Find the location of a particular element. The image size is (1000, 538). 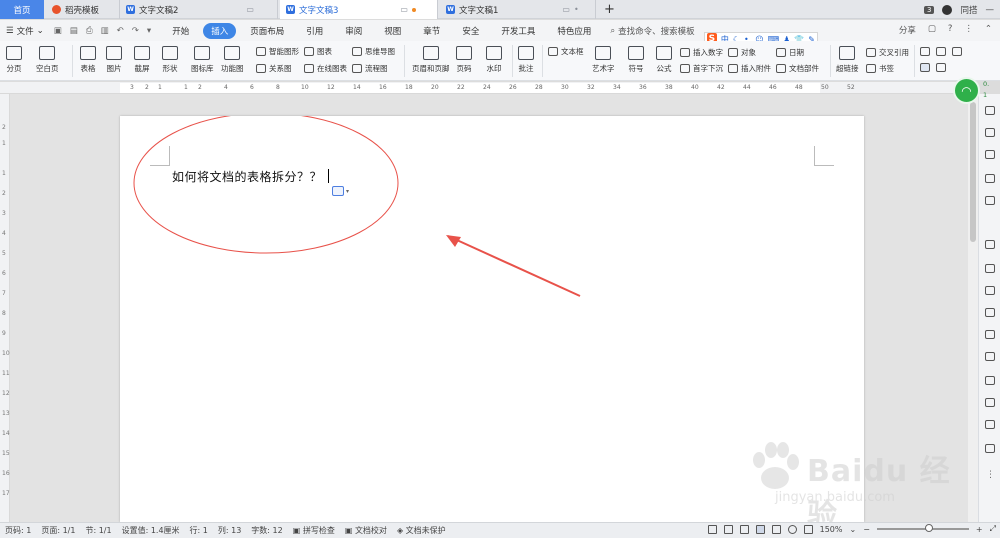

watermark-button: 水印 is located at coordinates (494, 60).